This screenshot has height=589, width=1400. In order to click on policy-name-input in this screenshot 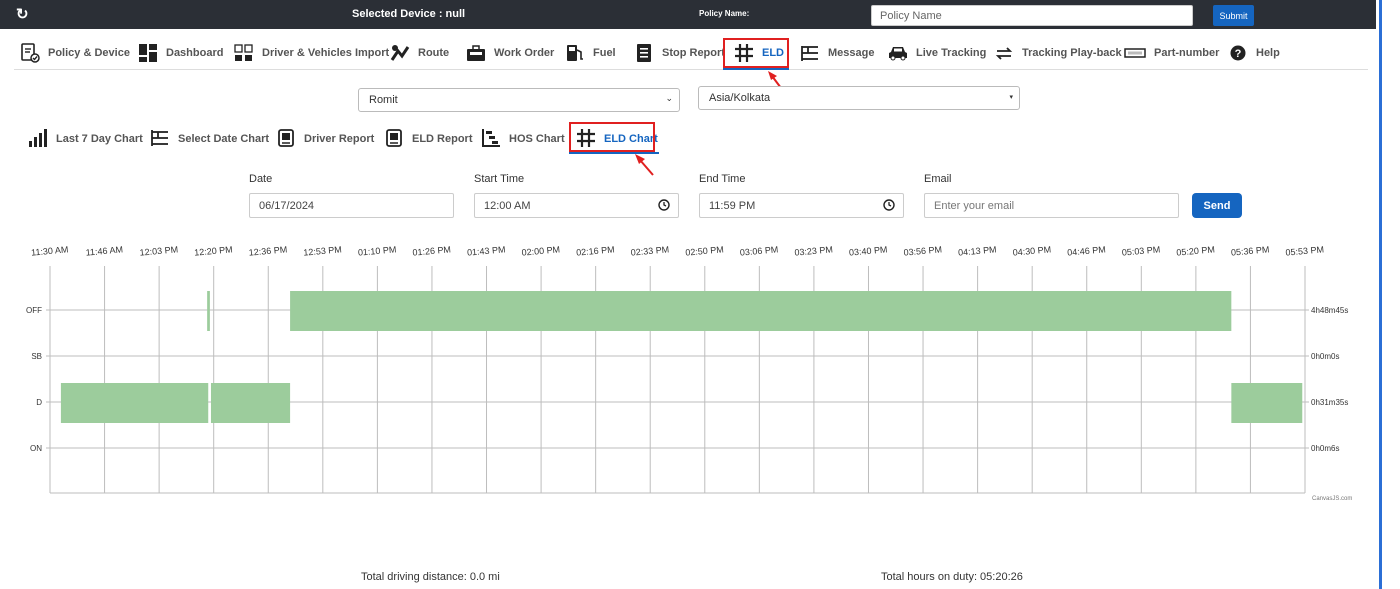, I will do `click(1032, 15)`.